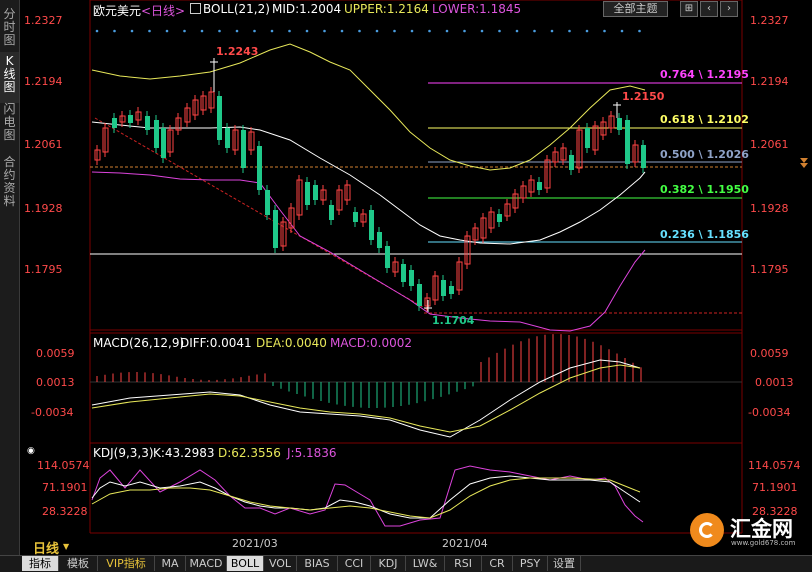  What do you see at coordinates (704, 189) in the screenshot?
I see `fib-label: 0.382 \ 1.1950` at bounding box center [704, 189].